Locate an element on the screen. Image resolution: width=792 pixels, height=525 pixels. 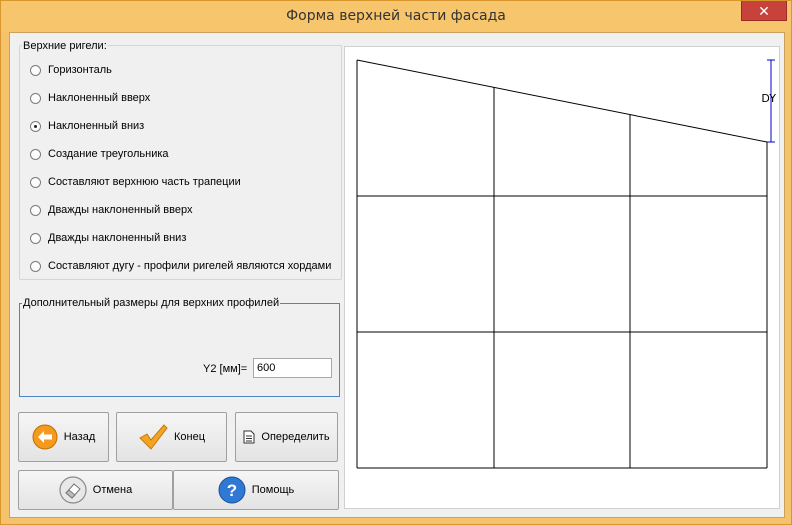
title-bar: Форма верхней части фасада ✕ is located at coordinates (396, 16).